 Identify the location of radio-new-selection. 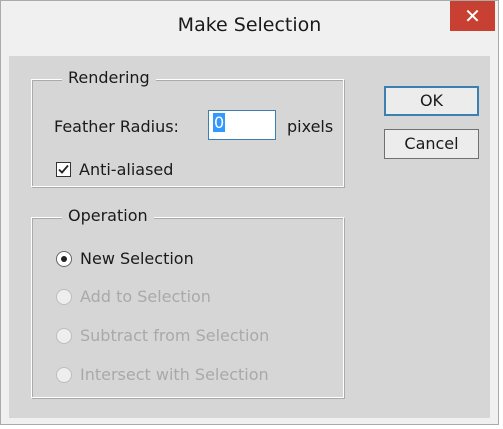
(64, 259).